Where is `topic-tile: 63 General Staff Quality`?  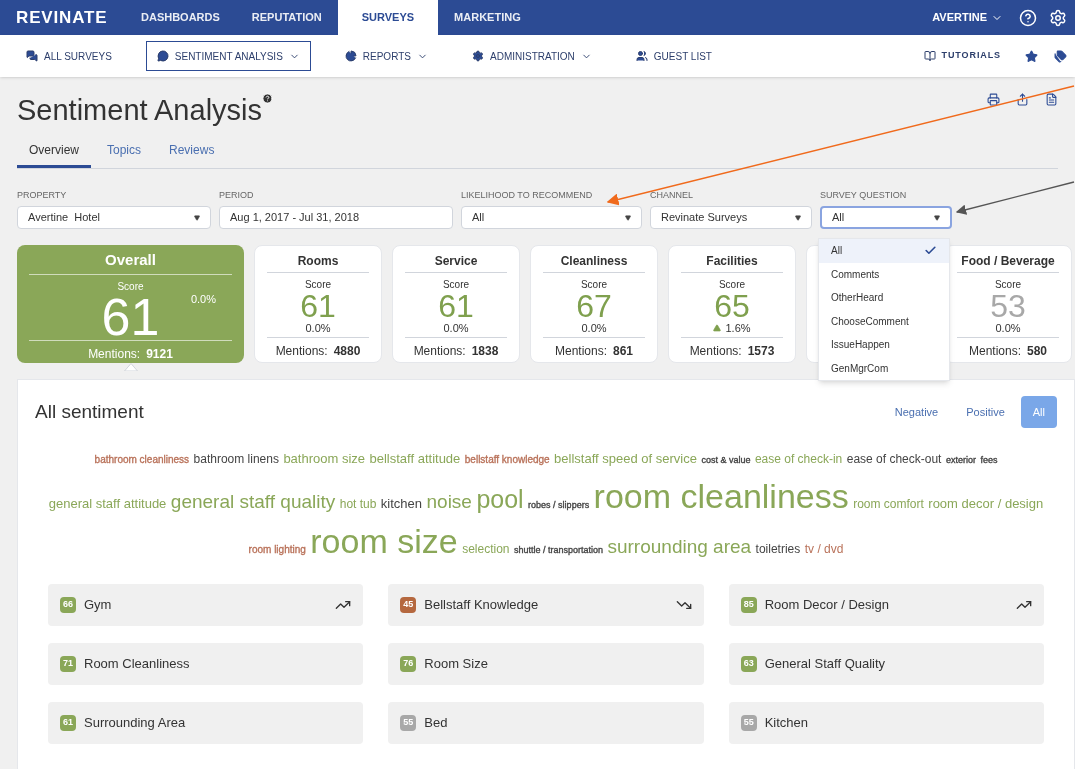 topic-tile: 63 General Staff Quality is located at coordinates (886, 664).